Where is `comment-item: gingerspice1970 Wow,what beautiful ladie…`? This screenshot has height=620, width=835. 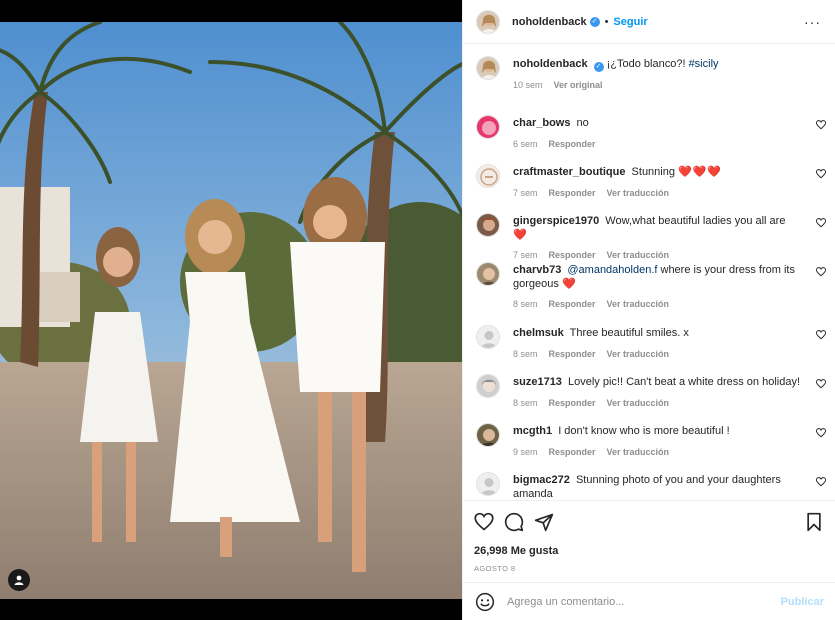 comment-item: gingerspice1970 Wow,what beautiful ladie… is located at coordinates (655, 237).